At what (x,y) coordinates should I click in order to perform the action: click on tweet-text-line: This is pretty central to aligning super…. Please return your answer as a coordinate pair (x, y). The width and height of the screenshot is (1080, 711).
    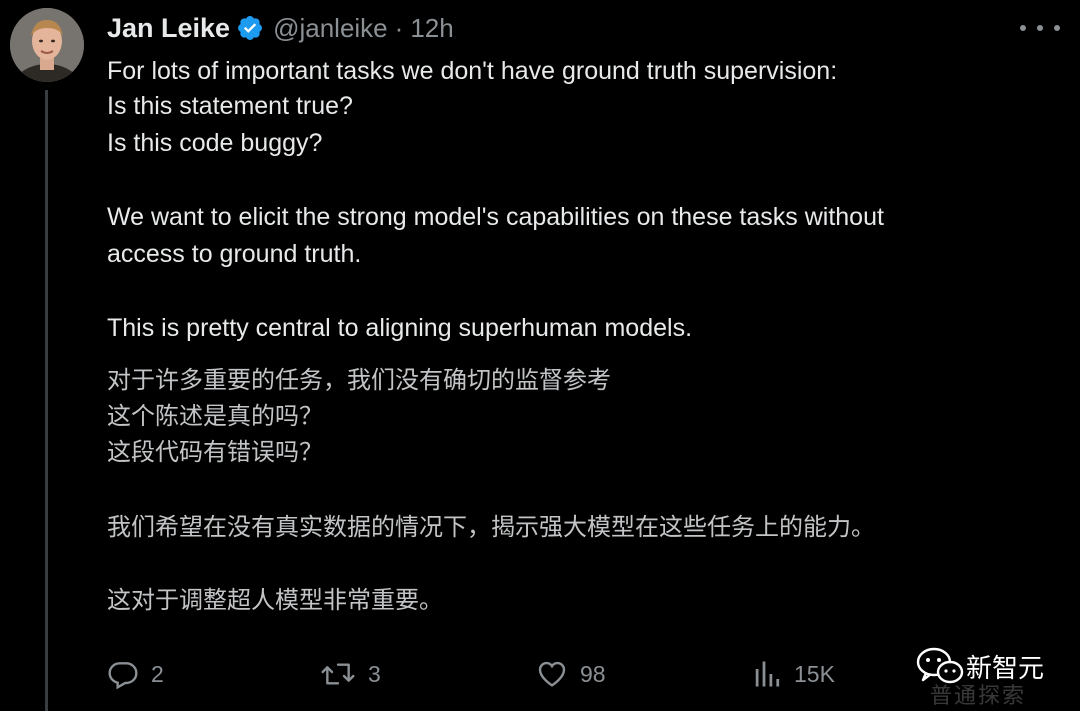
    Looking at the image, I should click on (400, 328).